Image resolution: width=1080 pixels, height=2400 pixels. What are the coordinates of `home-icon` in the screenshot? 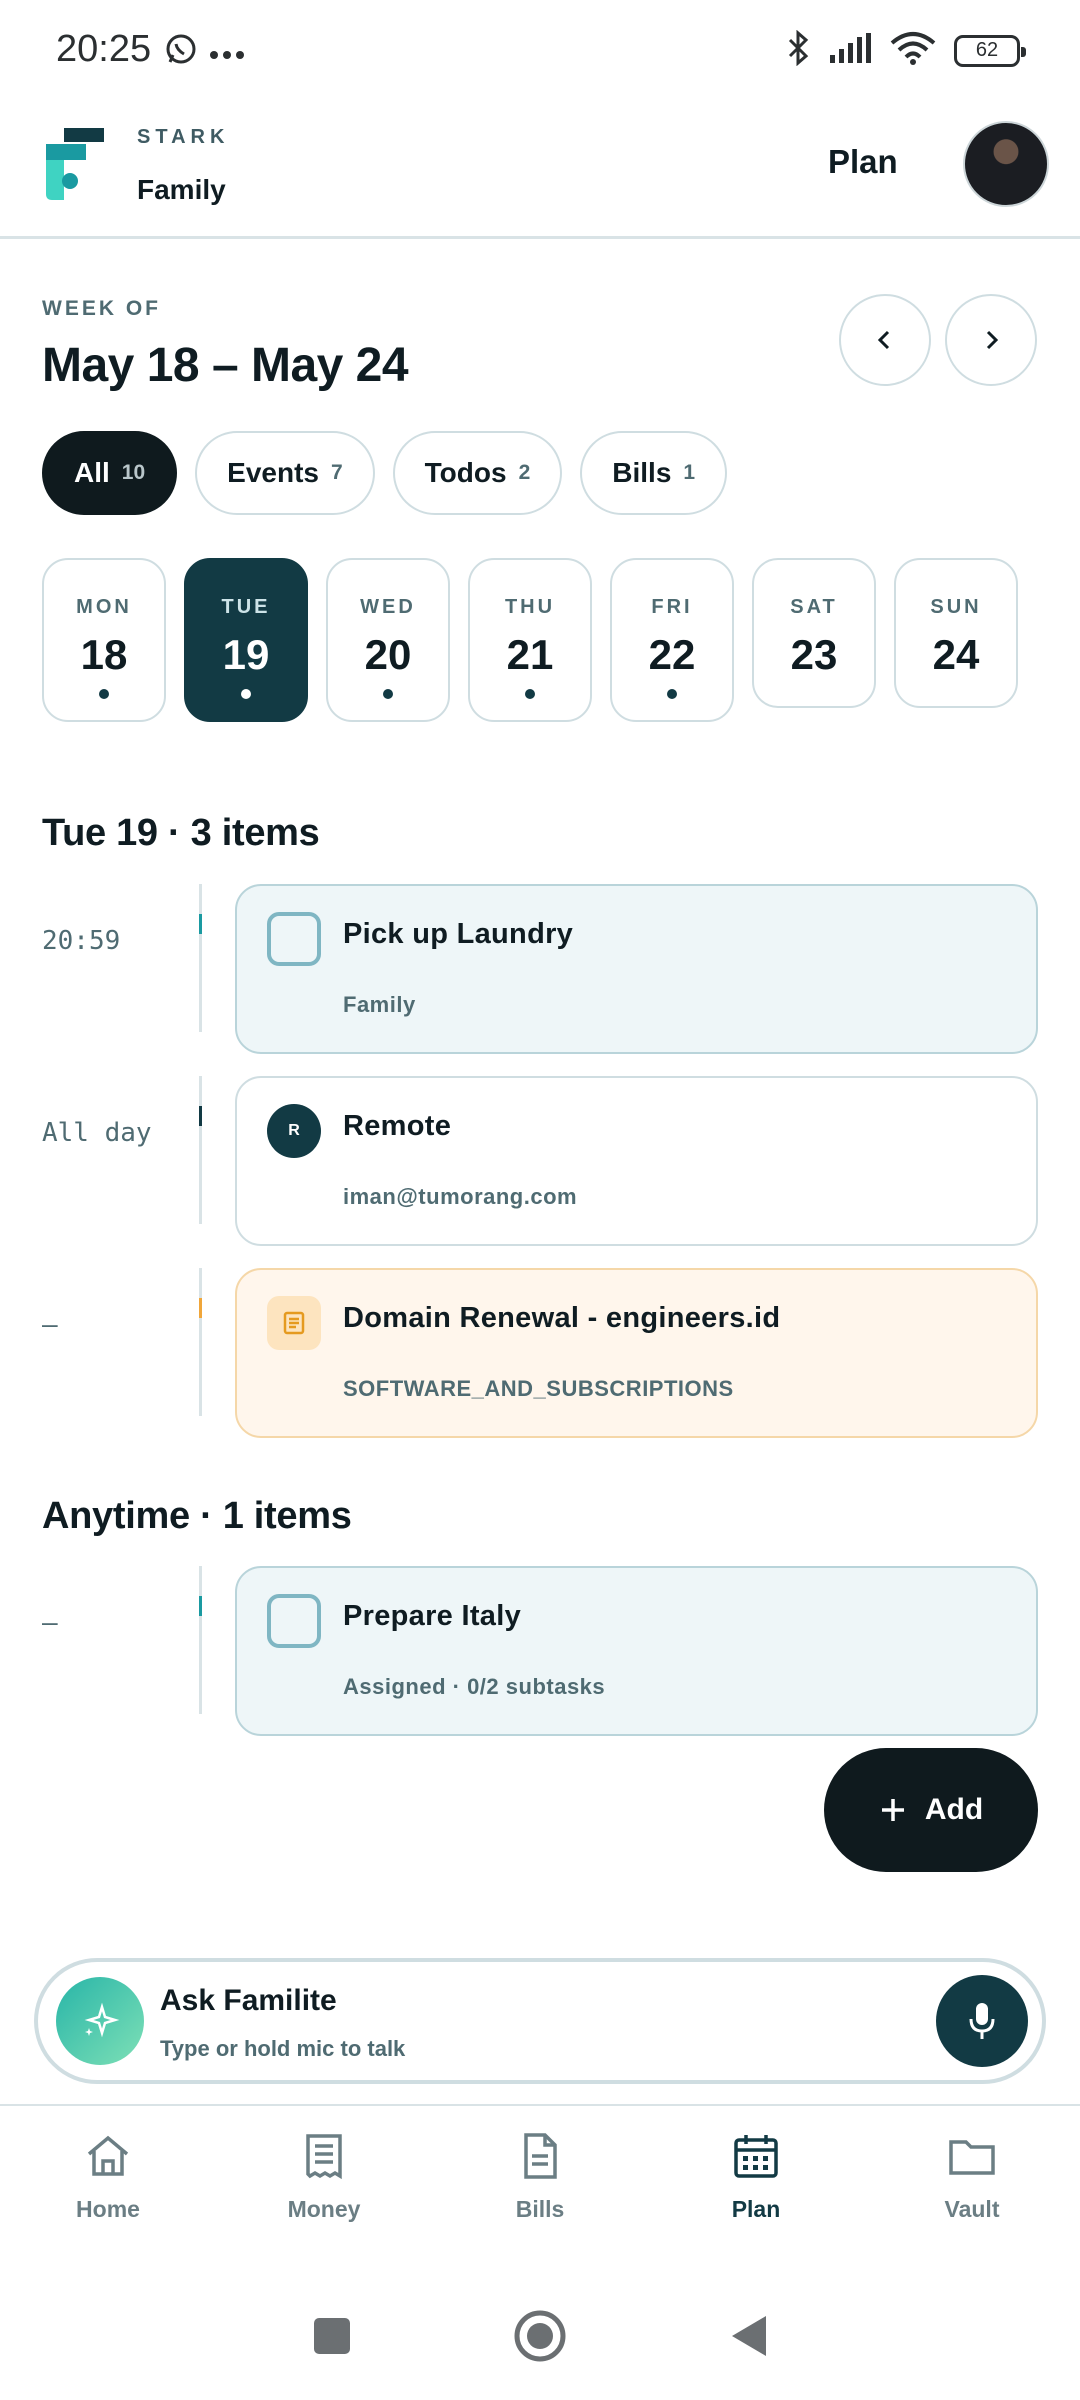 It's located at (108, 2155).